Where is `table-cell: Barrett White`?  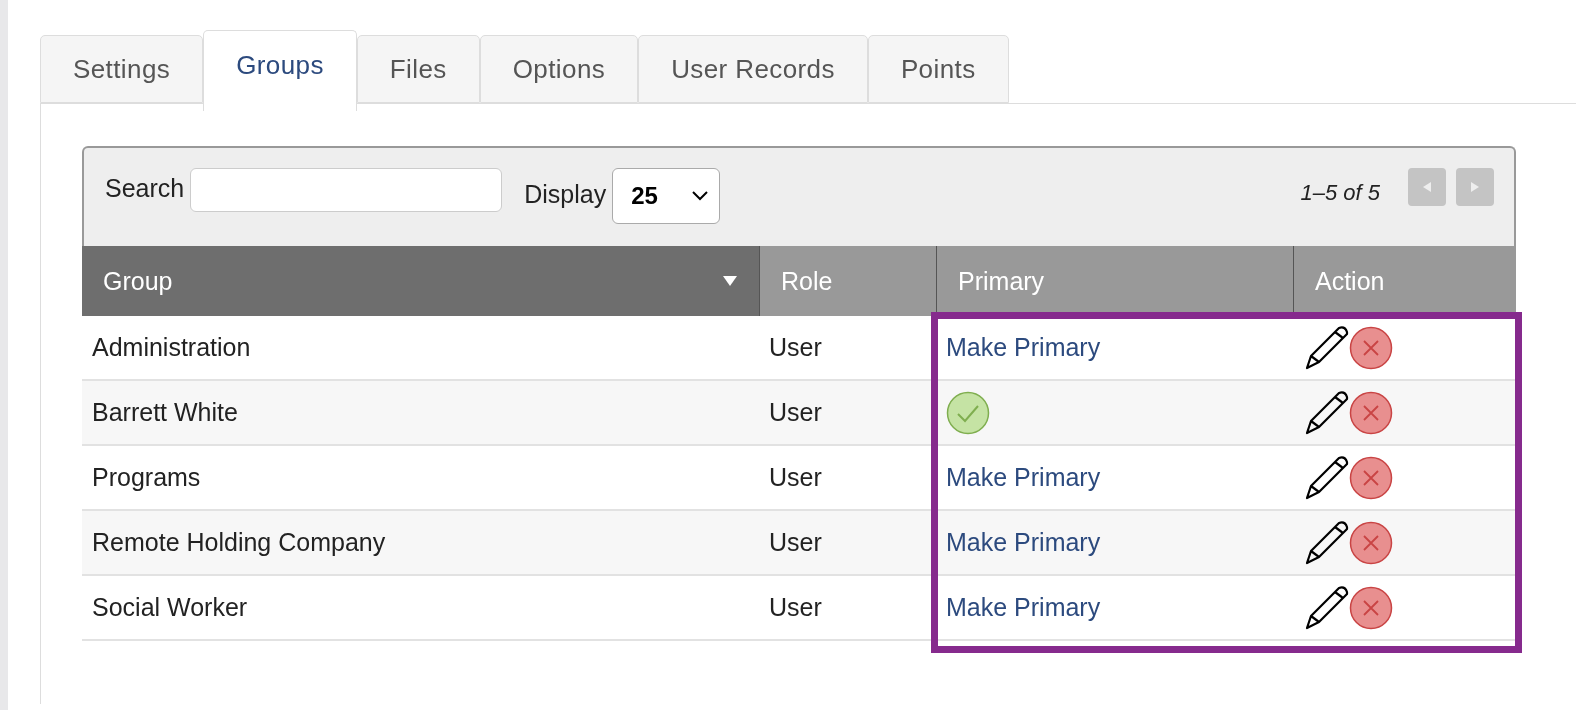
table-cell: Barrett White is located at coordinates (420, 413).